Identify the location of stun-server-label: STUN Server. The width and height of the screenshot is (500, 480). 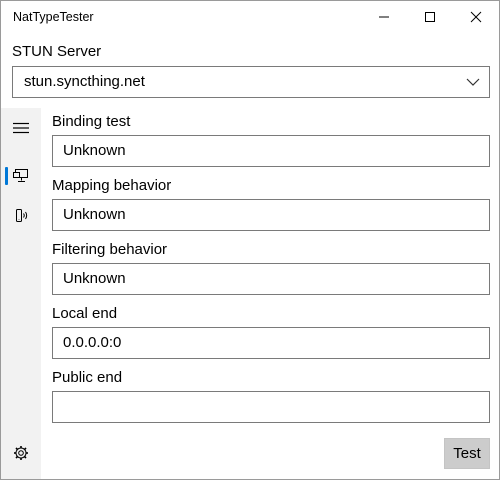
(57, 51).